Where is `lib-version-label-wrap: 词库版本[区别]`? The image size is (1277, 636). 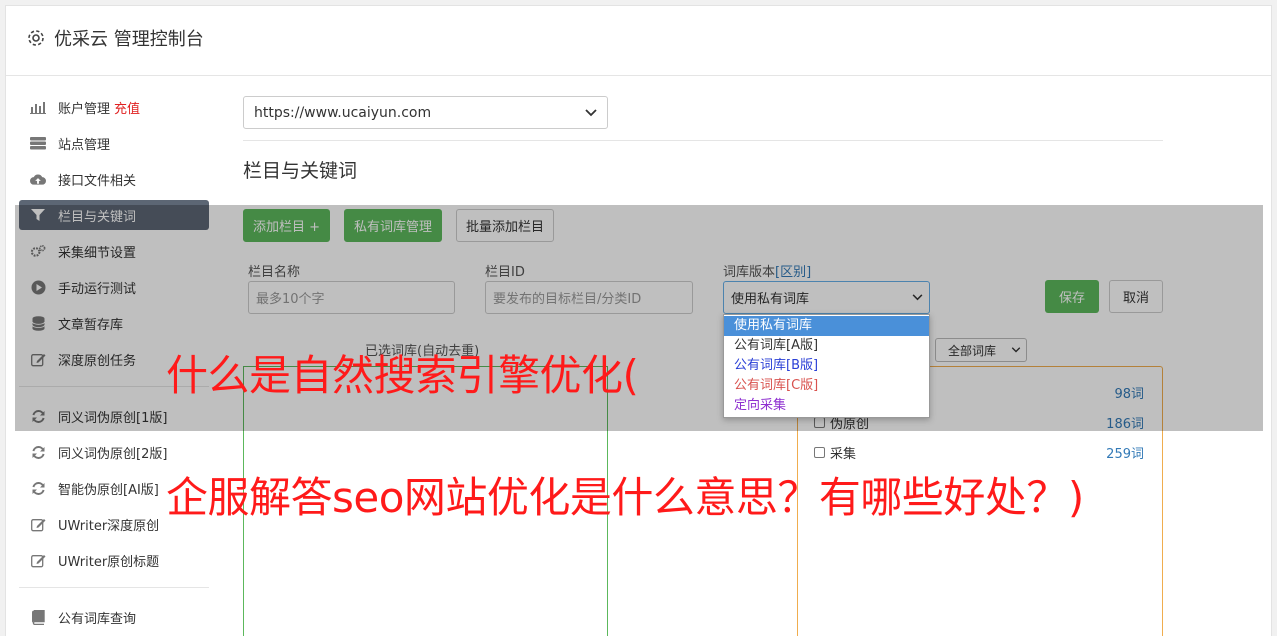
lib-version-label-wrap: 词库版本[区别] is located at coordinates (767, 270).